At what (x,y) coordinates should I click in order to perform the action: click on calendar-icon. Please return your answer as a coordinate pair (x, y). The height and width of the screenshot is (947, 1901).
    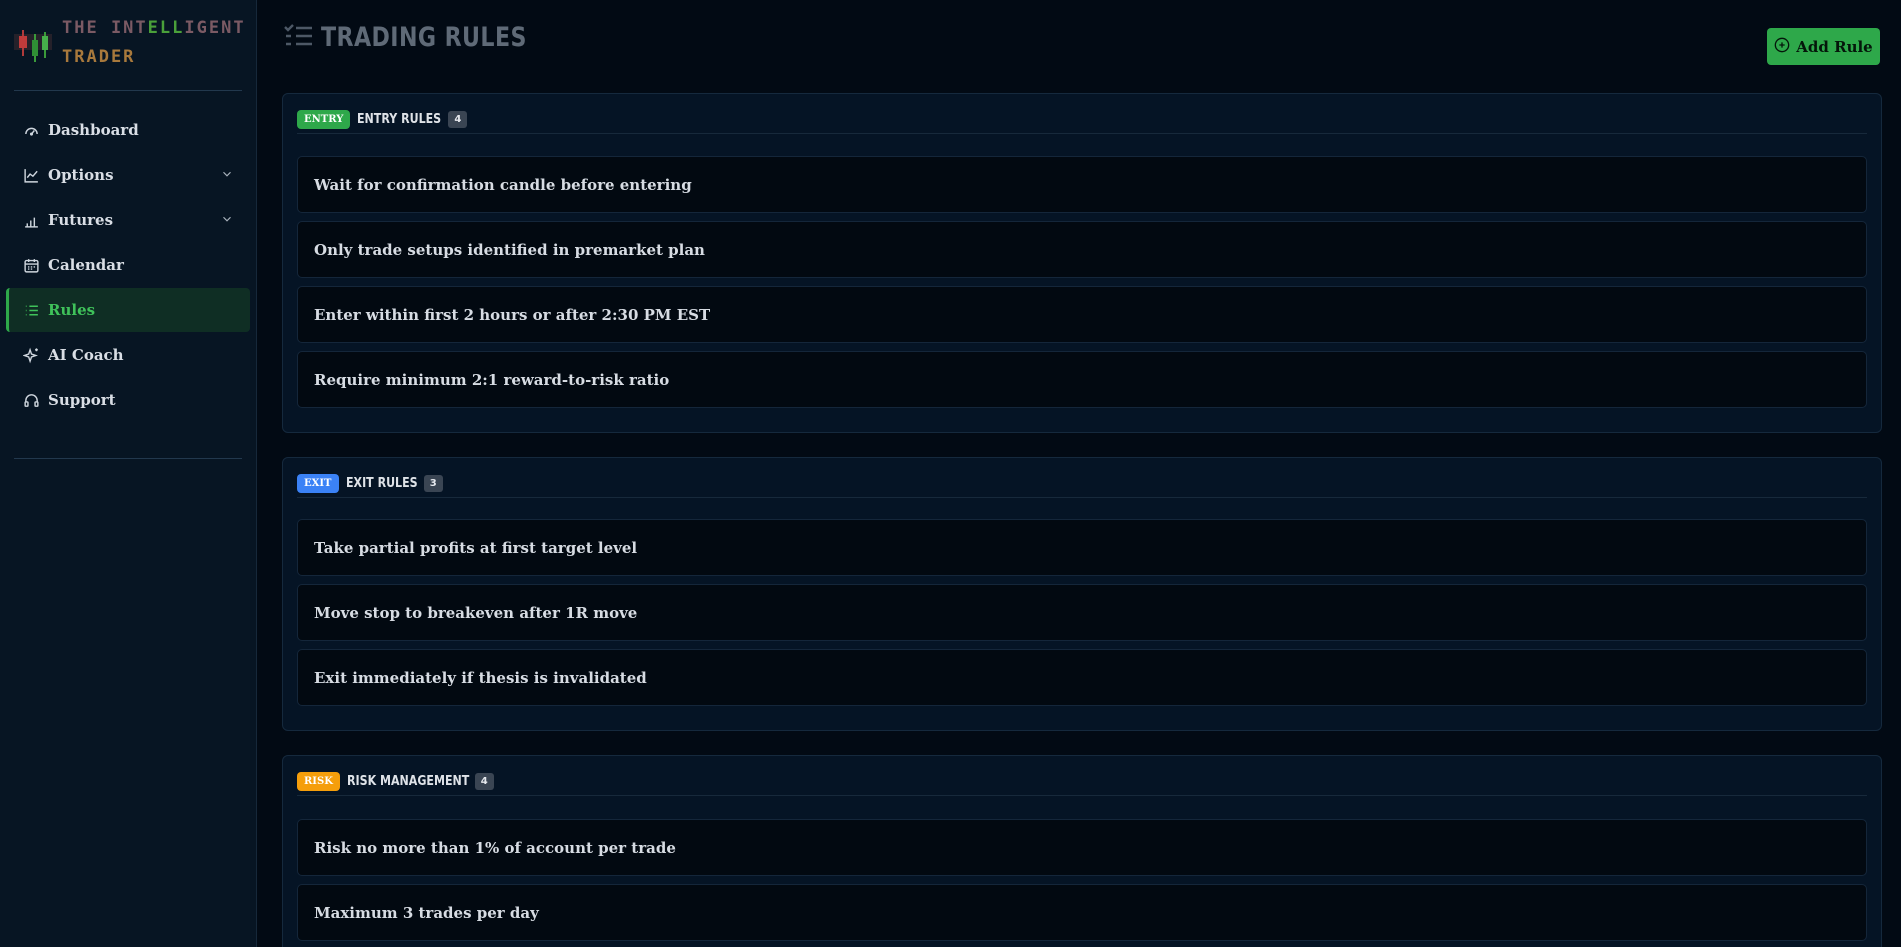
    Looking at the image, I should click on (31, 265).